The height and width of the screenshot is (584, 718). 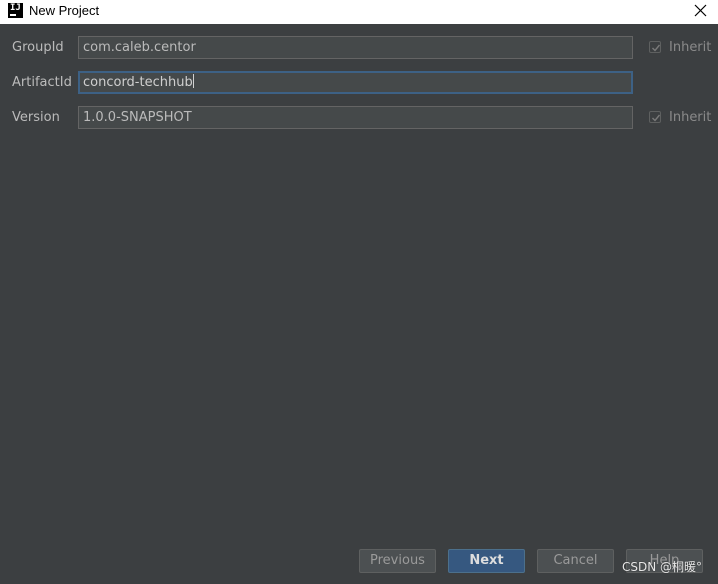 I want to click on intellij-app-icon: IJ, so click(x=15, y=10).